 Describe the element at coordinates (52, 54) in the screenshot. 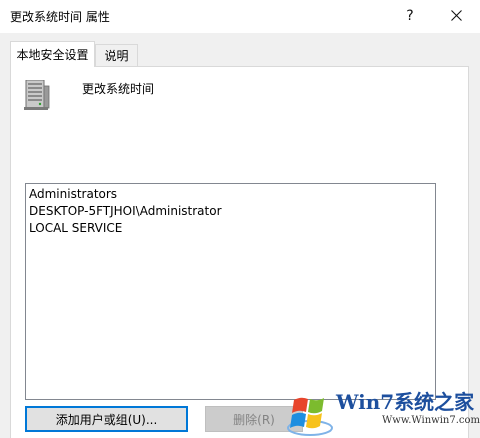

I see `tab-local-security-setting: 本地安全设置` at that location.